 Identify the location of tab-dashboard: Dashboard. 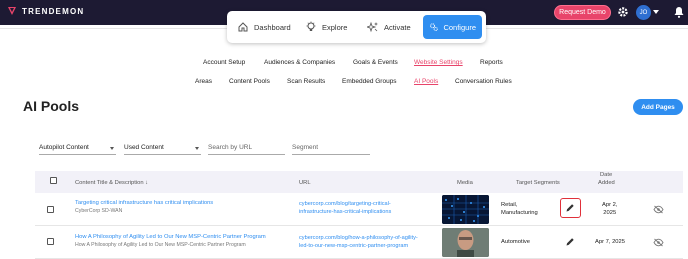
(264, 27).